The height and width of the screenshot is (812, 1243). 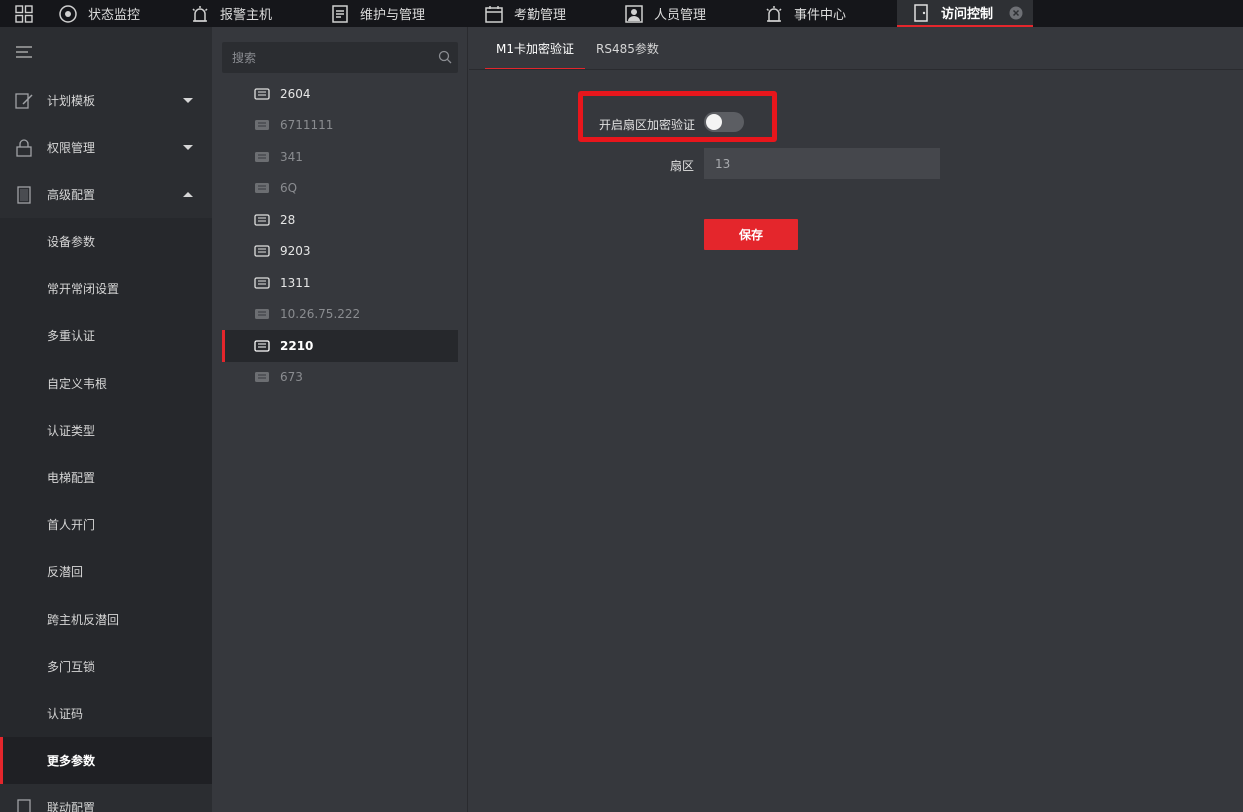 What do you see at coordinates (295, 93) in the screenshot?
I see `device-name: 2604` at bounding box center [295, 93].